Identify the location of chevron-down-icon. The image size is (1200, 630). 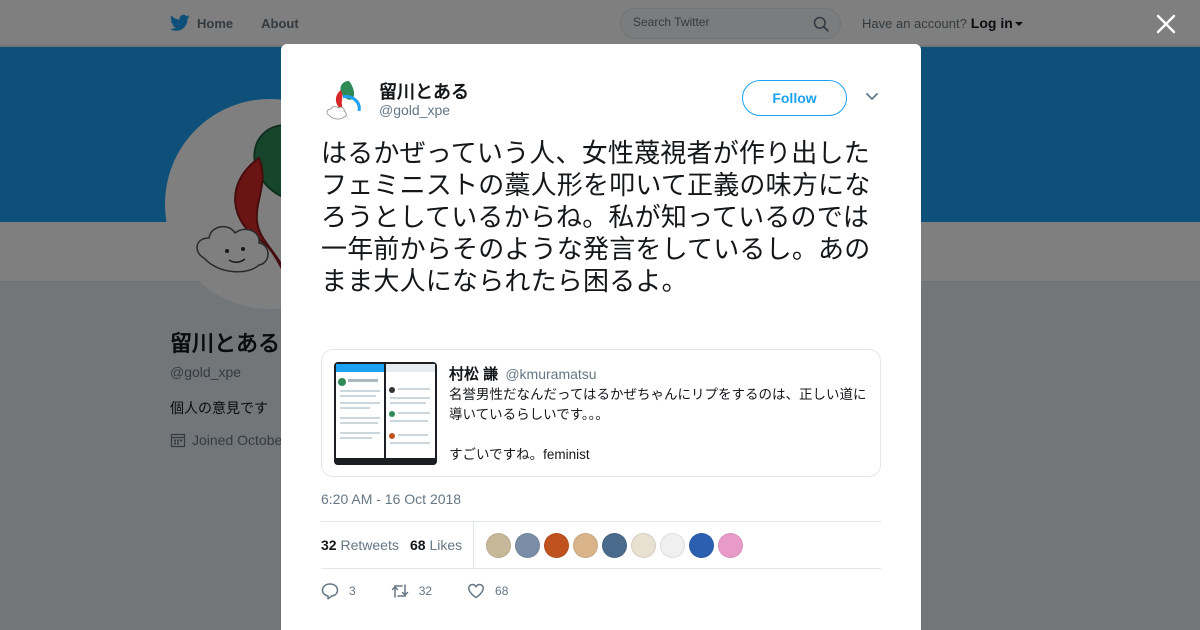
(872, 97).